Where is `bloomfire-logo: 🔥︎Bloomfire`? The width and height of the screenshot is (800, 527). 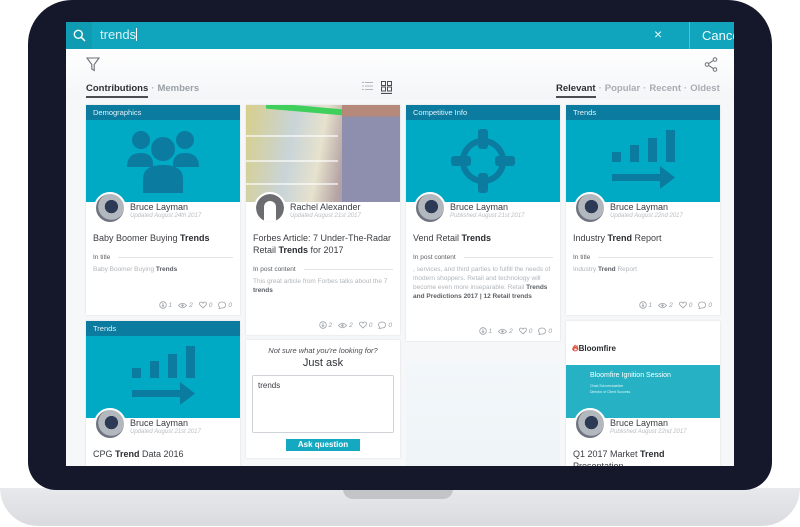 bloomfire-logo: 🔥︎Bloomfire is located at coordinates (594, 348).